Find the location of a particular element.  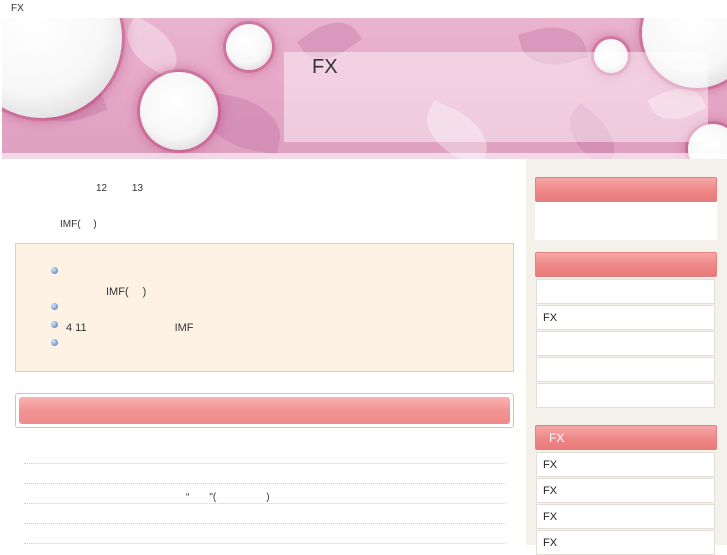

decorative-leaf is located at coordinates (152, 48).